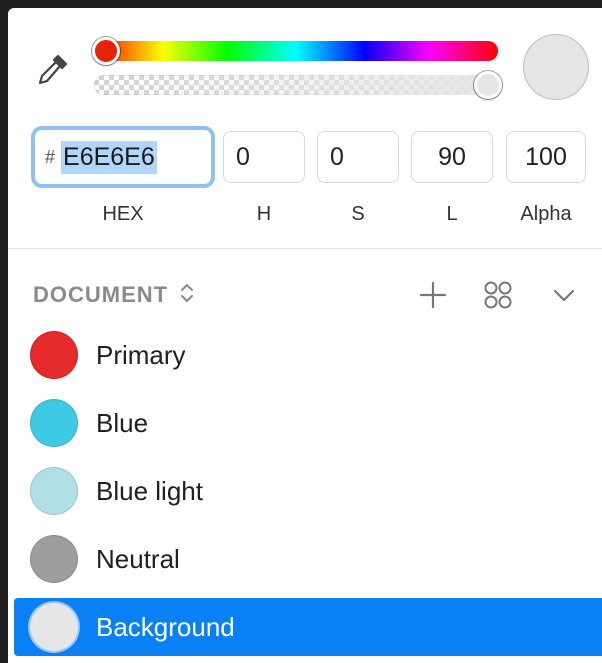 This screenshot has height=663, width=602. I want to click on color-item-neutral: Neutral, so click(308, 559).